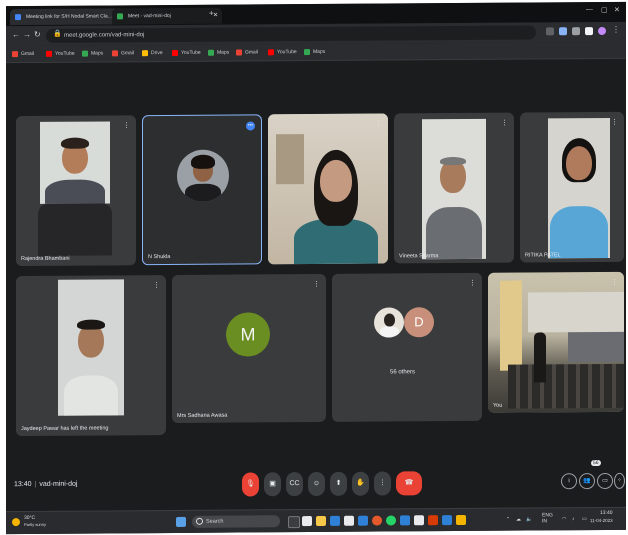  What do you see at coordinates (556, 342) in the screenshot?
I see `self-view-tile: ⋮ You` at bounding box center [556, 342].